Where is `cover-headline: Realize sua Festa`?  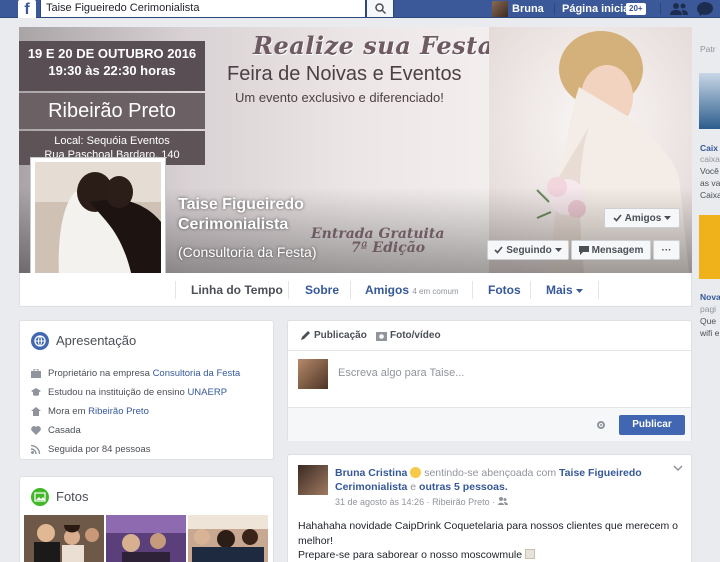
cover-headline: Realize sua Festa is located at coordinates (373, 45).